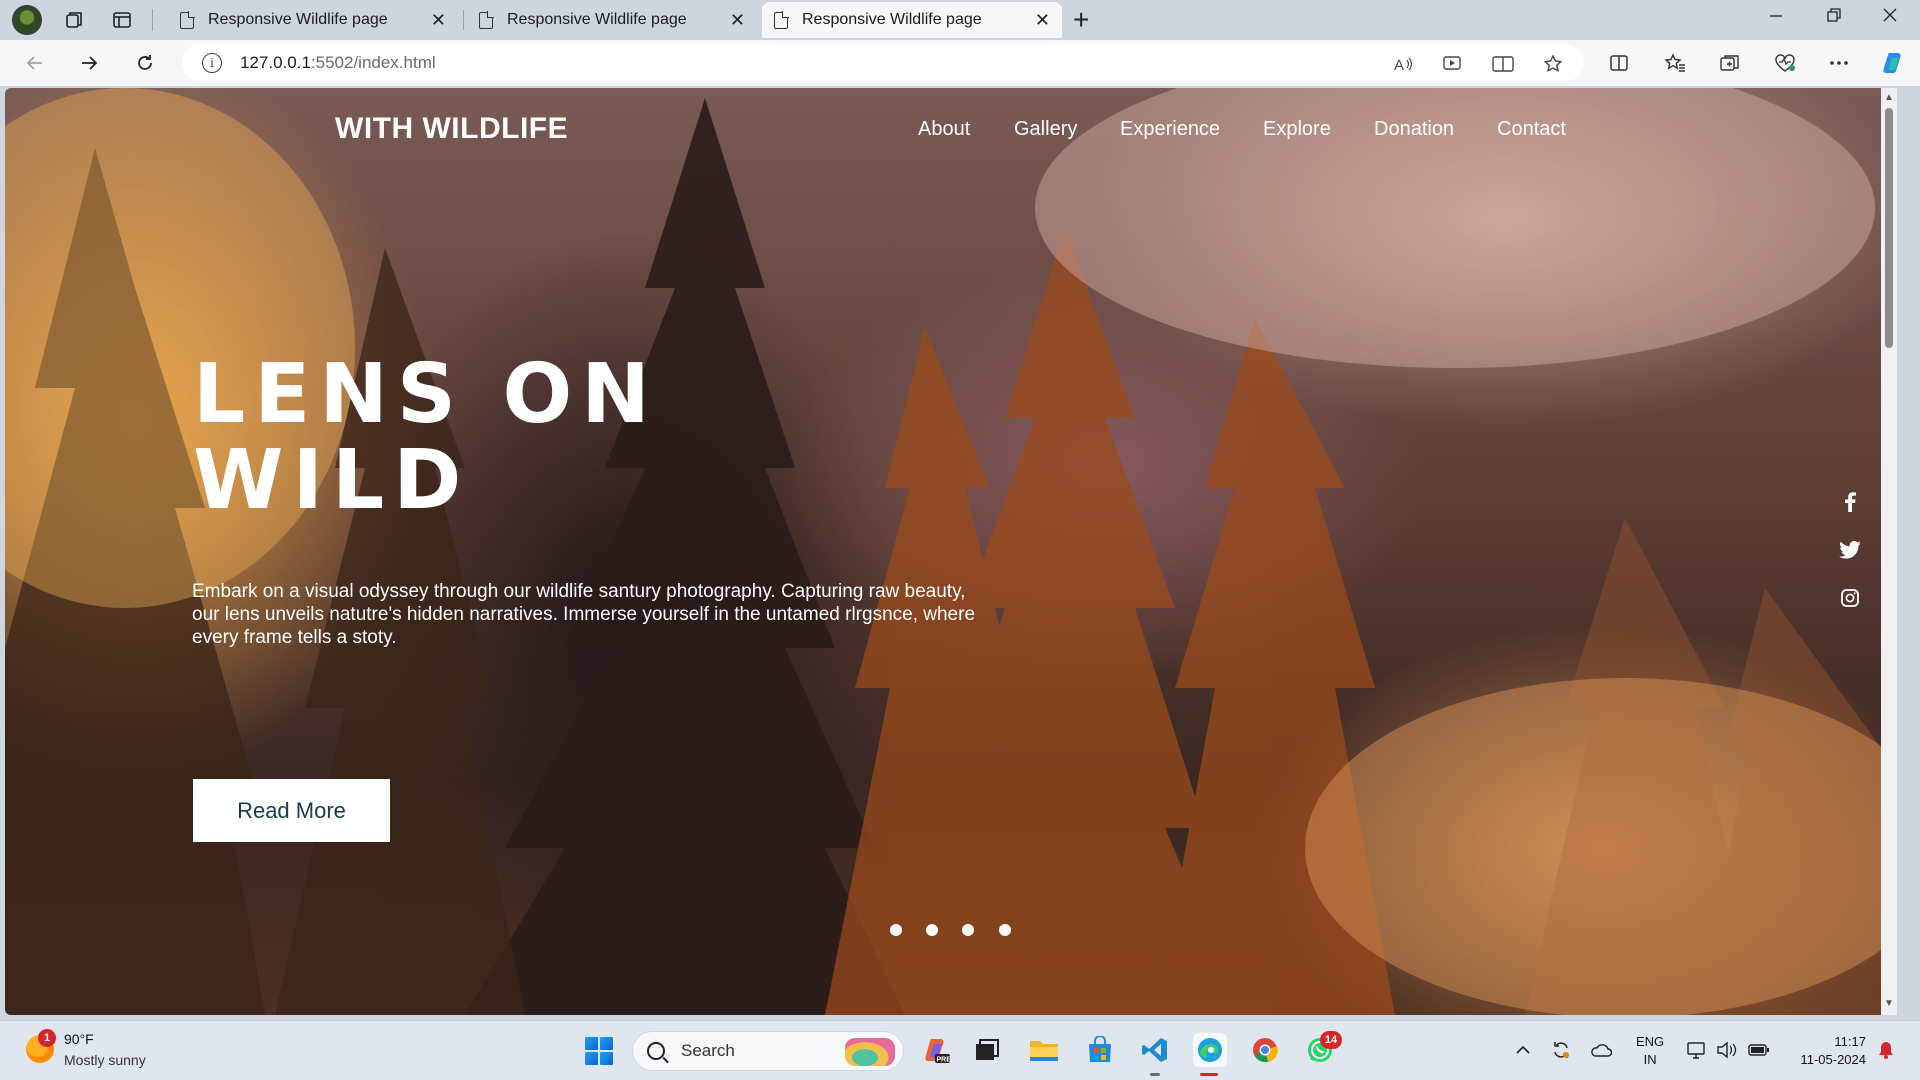  What do you see at coordinates (1889, 97) in the screenshot?
I see `scroll-up-arrow-icon: ▲` at bounding box center [1889, 97].